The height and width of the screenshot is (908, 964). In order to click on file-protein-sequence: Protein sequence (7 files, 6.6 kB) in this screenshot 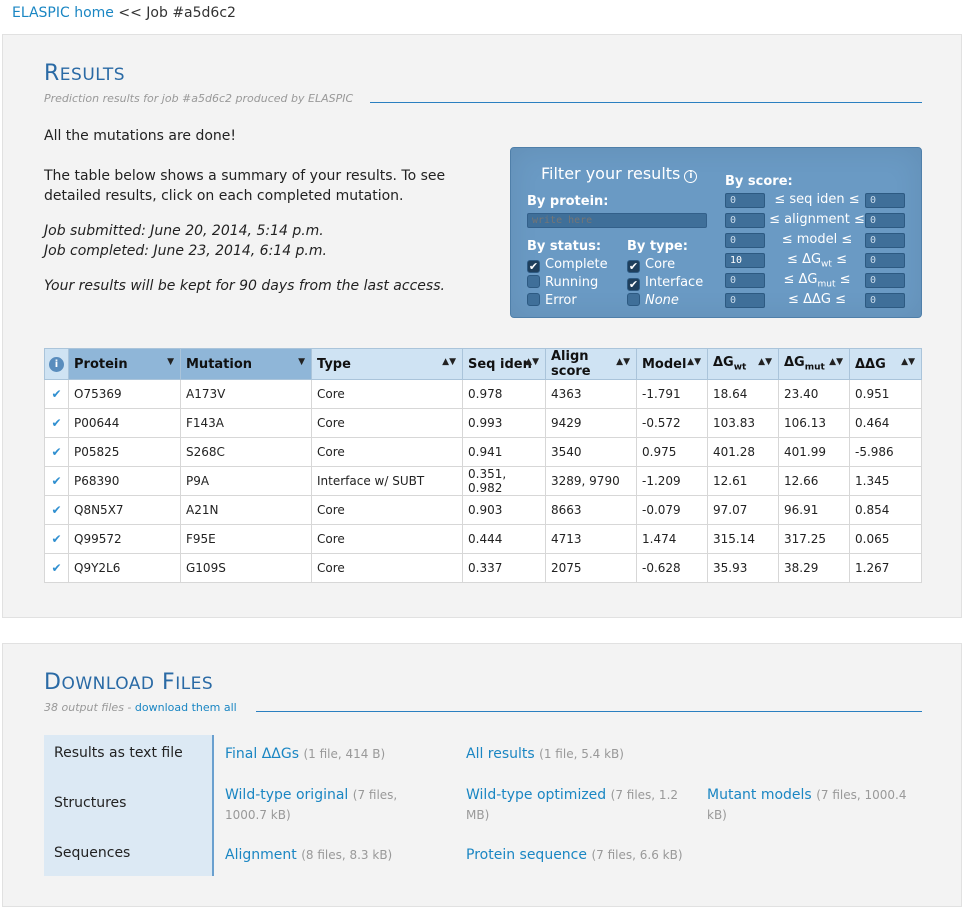, I will do `click(581, 855)`.